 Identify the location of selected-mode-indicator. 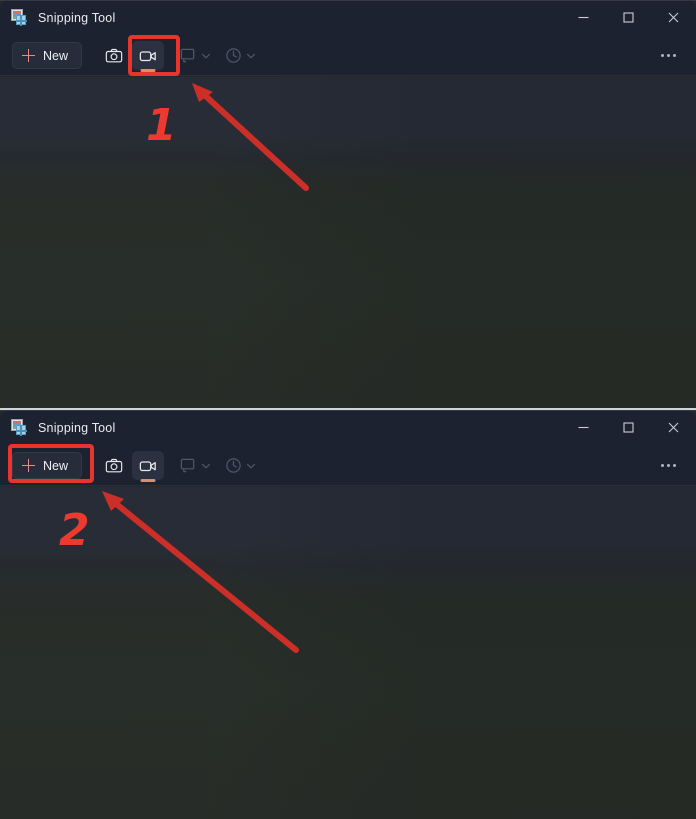
(148, 480).